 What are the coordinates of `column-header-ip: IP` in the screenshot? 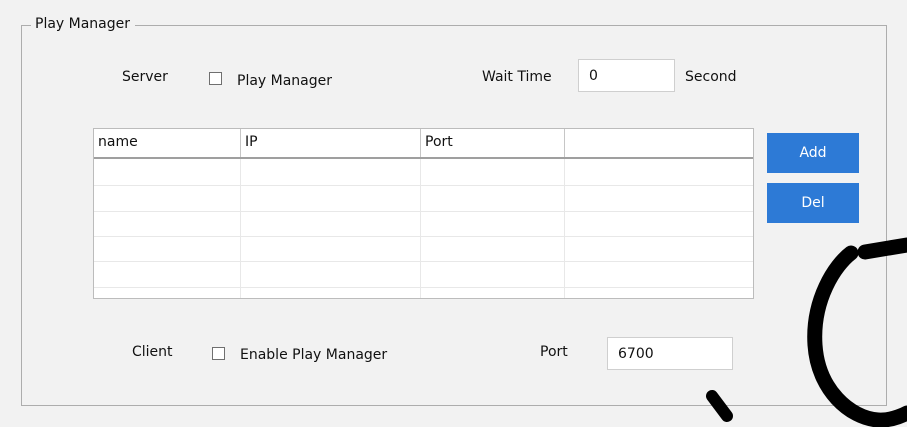 It's located at (331, 143).